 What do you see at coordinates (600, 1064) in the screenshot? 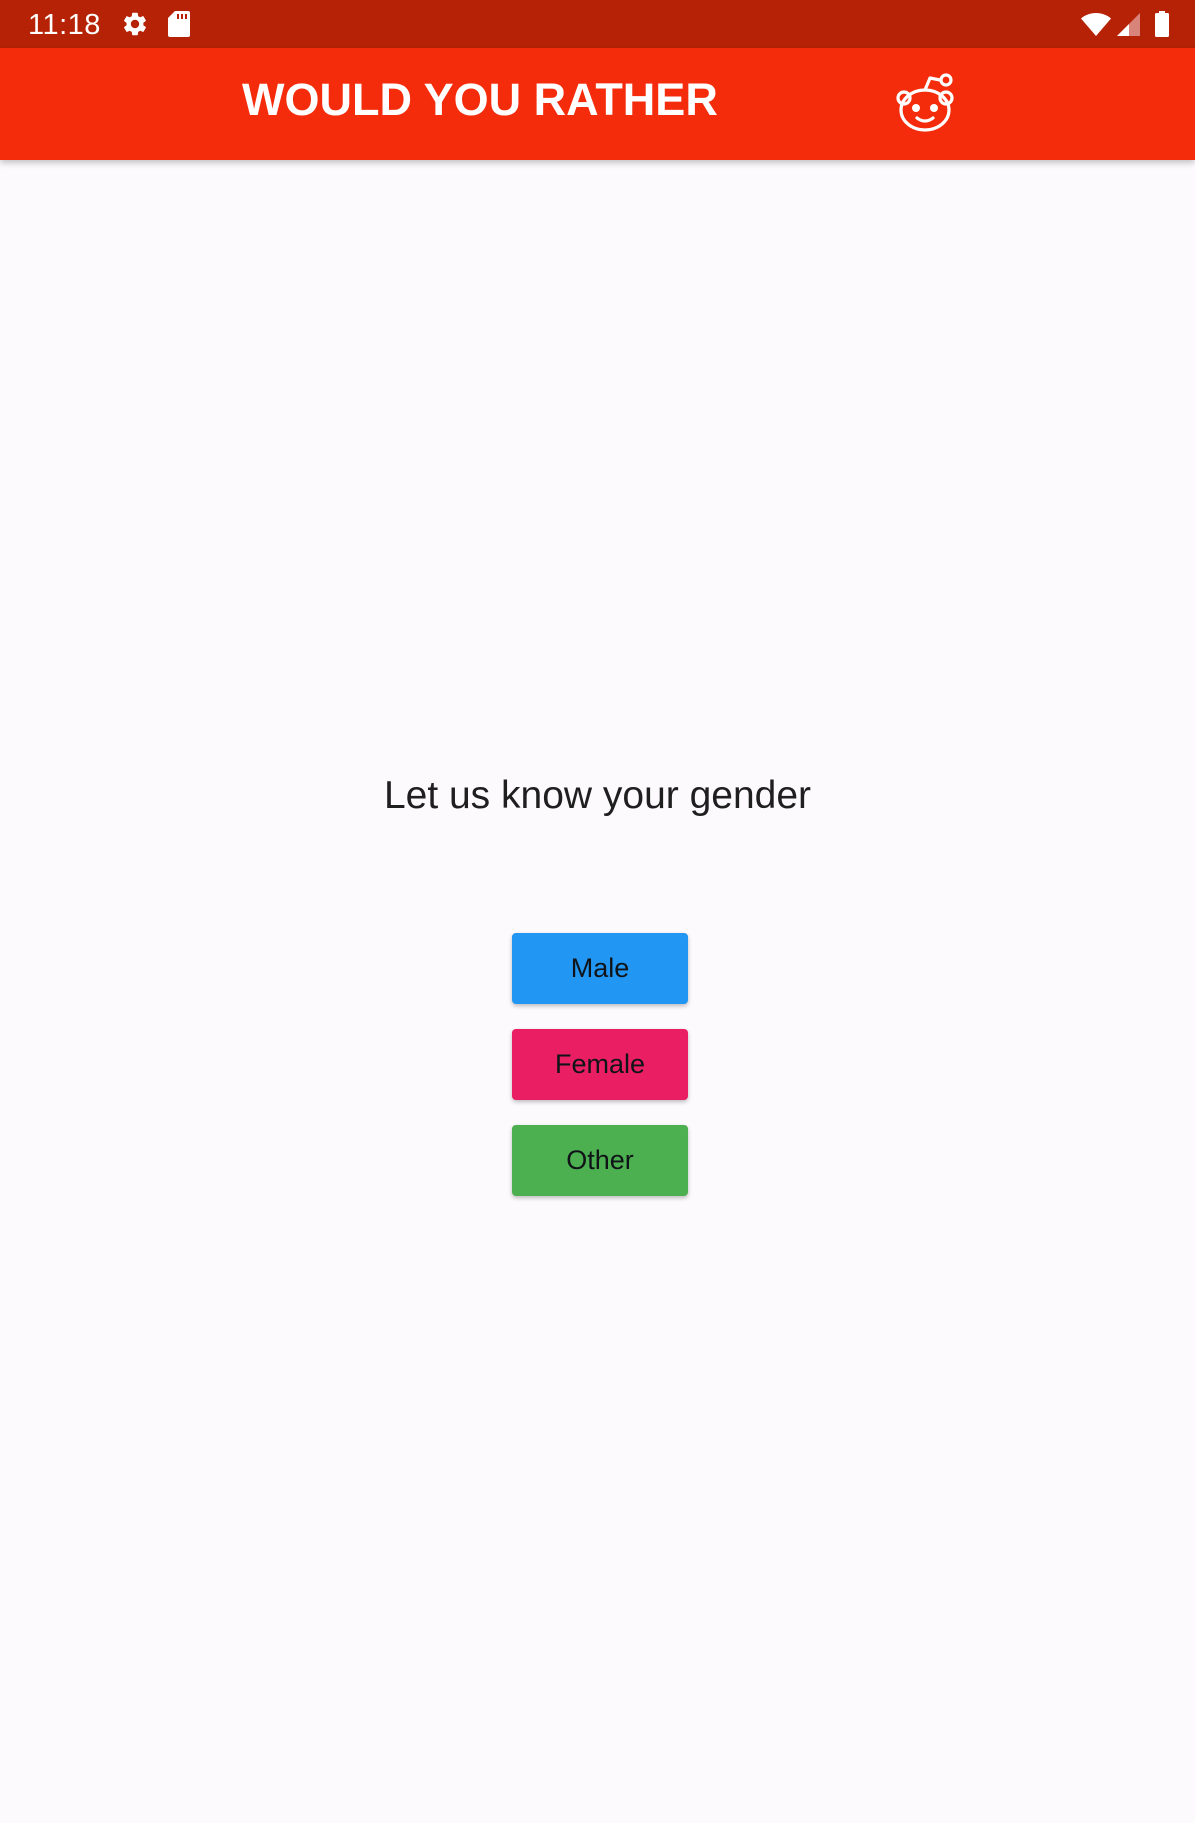
I see `female-button: Female` at bounding box center [600, 1064].